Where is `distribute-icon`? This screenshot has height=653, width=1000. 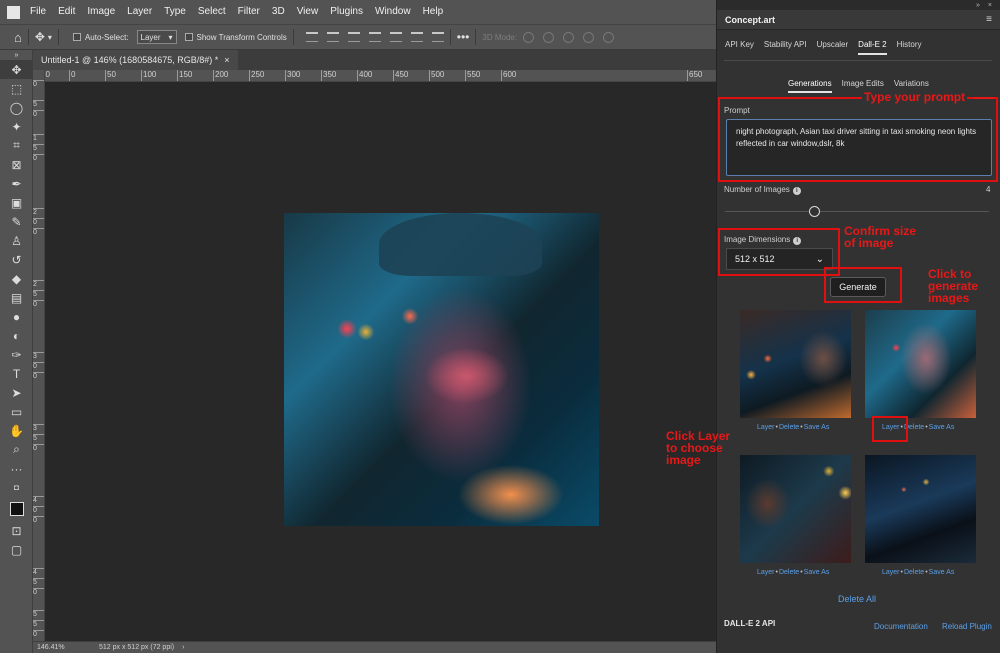
distribute-icon is located at coordinates (374, 37).